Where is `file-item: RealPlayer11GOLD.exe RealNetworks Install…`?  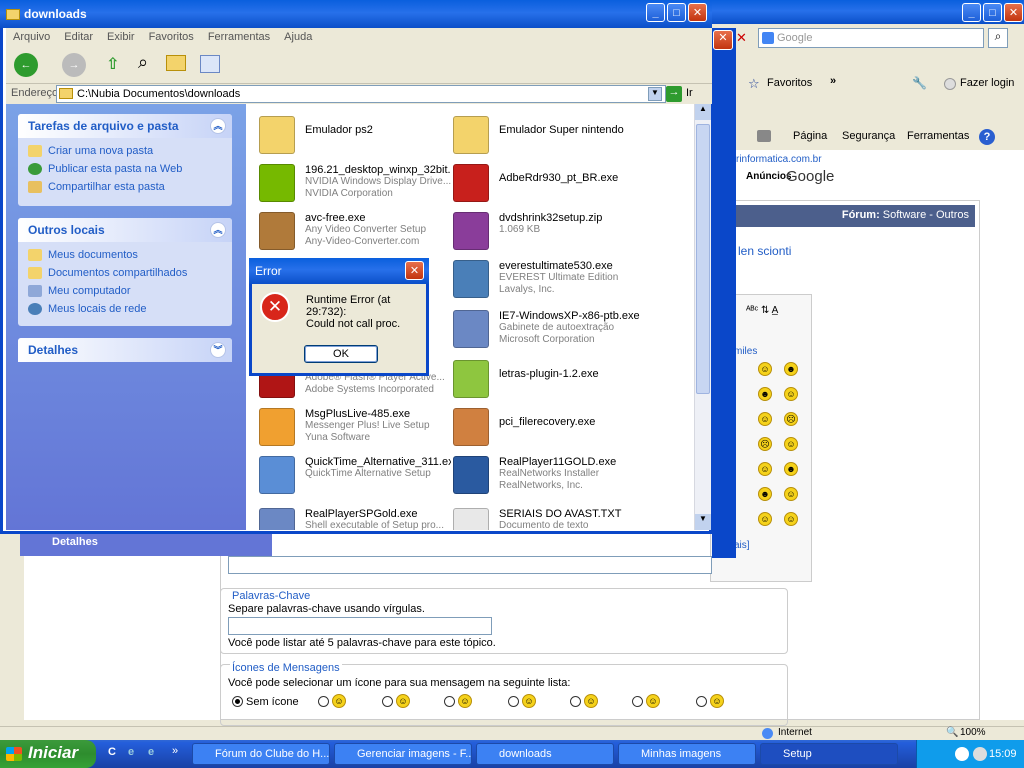
file-item: RealPlayer11GOLD.exe RealNetworks Install… is located at coordinates (545, 476).